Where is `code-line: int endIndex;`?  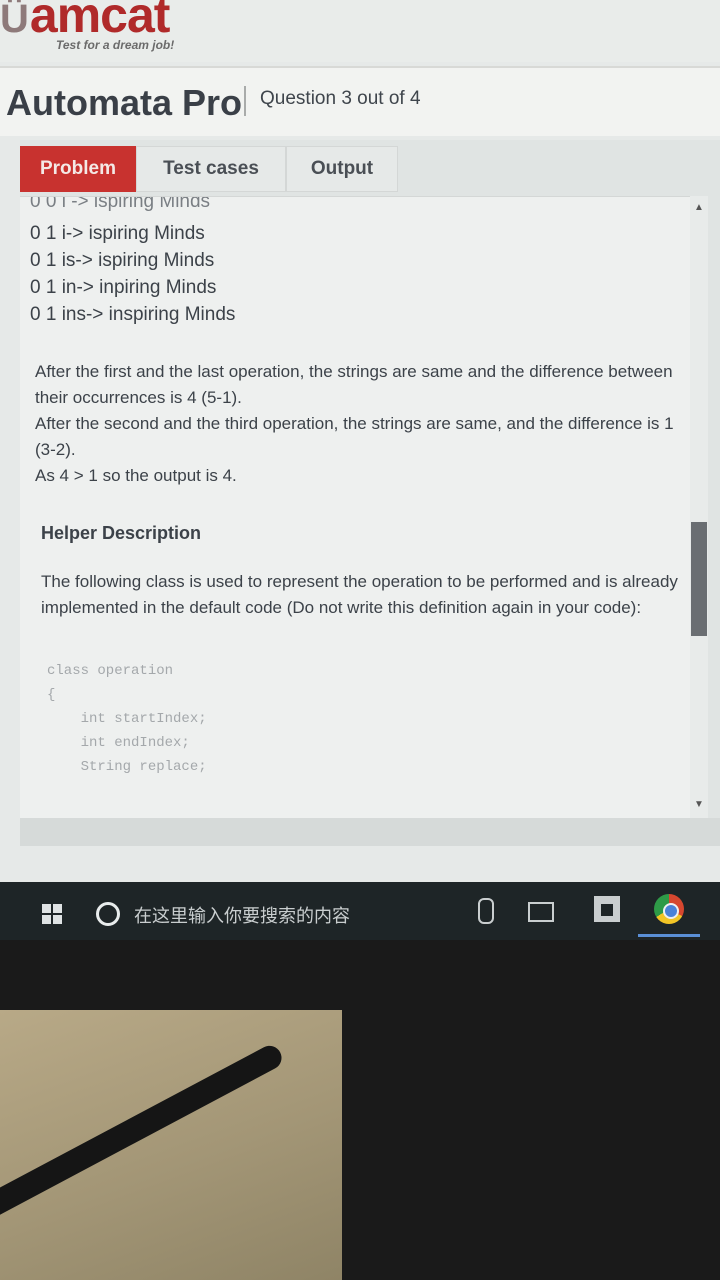
code-line: int endIndex; is located at coordinates (118, 743).